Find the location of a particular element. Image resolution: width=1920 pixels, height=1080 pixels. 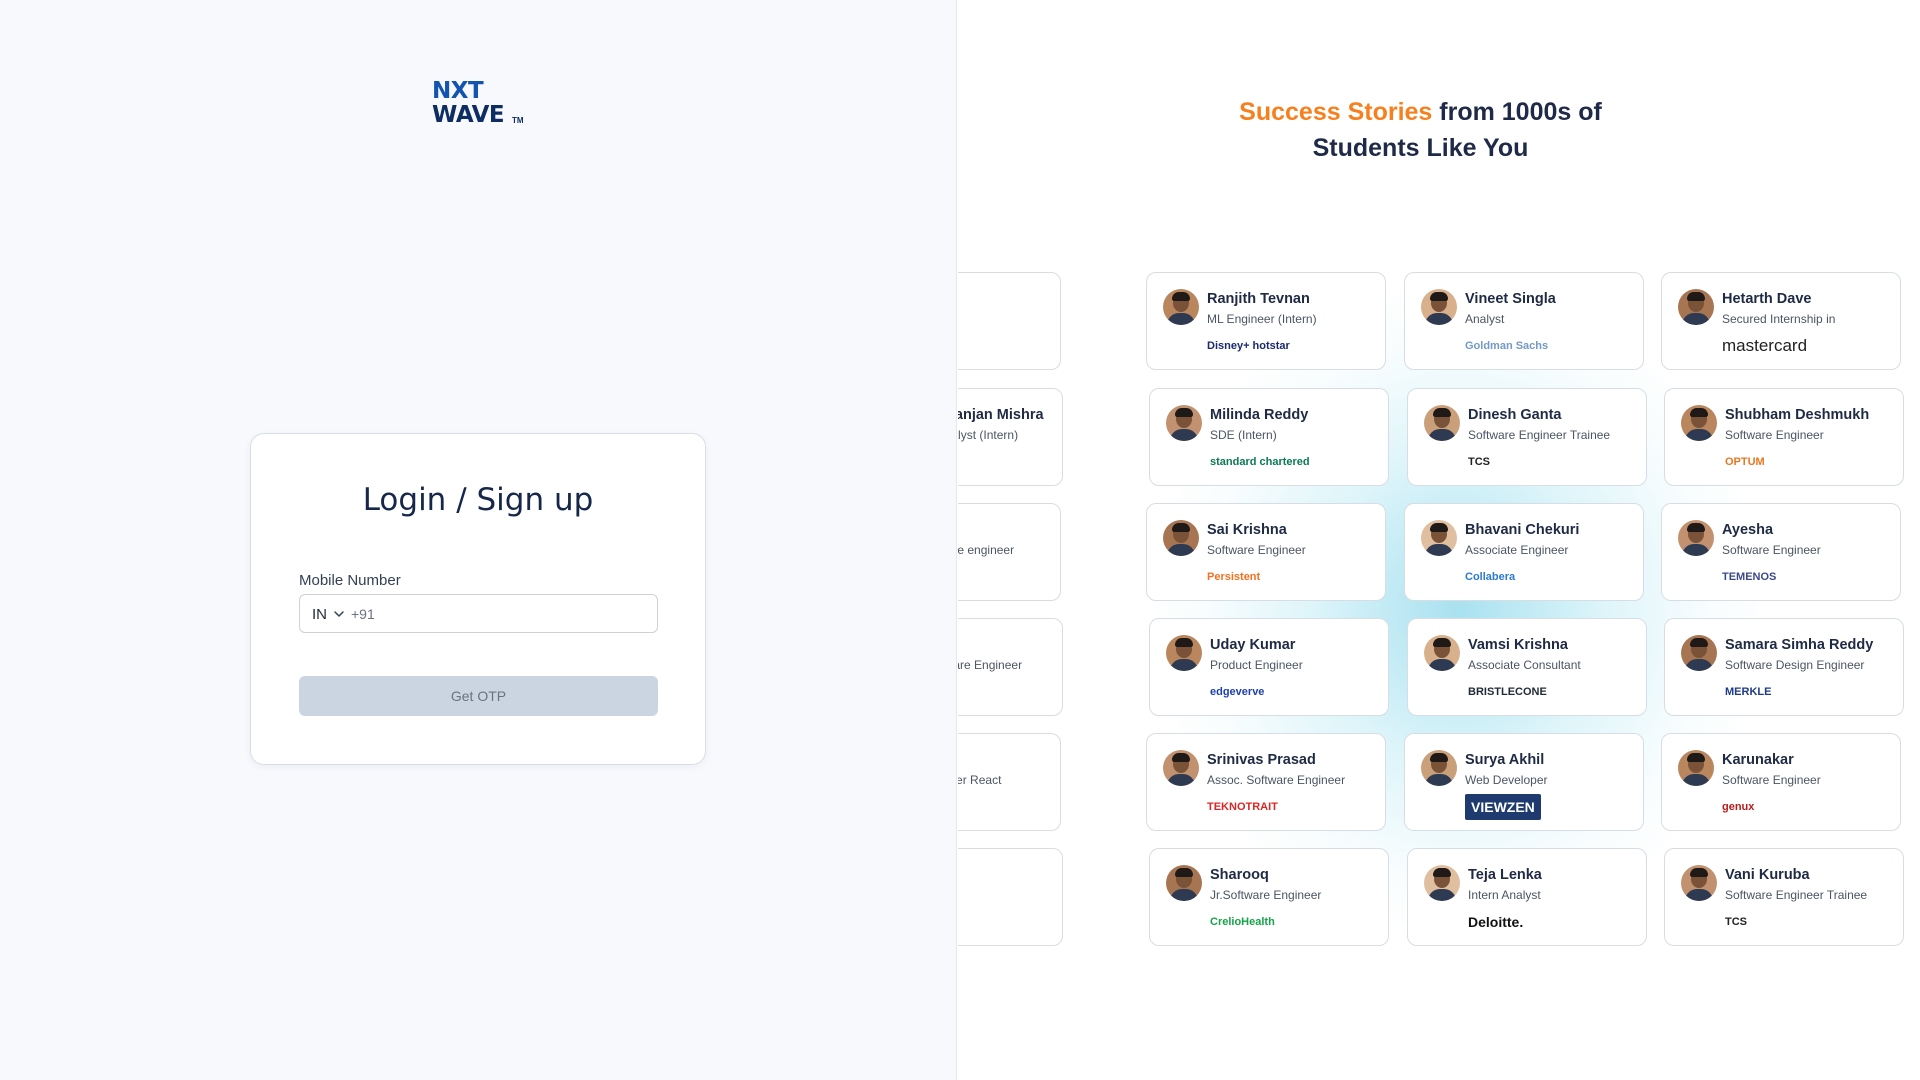

chevron-down-icon is located at coordinates (339, 614).